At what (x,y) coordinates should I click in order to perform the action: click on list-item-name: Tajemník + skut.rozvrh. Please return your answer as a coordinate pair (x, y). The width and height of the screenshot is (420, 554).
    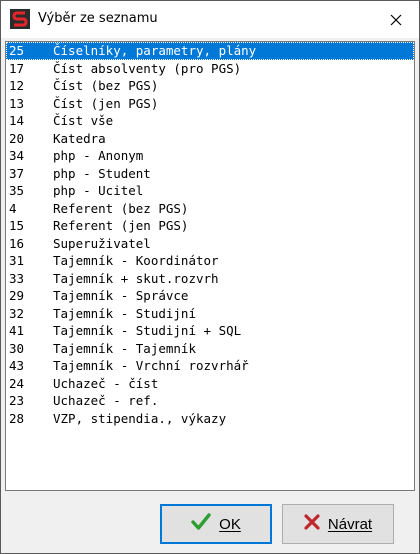
    Looking at the image, I should click on (136, 278).